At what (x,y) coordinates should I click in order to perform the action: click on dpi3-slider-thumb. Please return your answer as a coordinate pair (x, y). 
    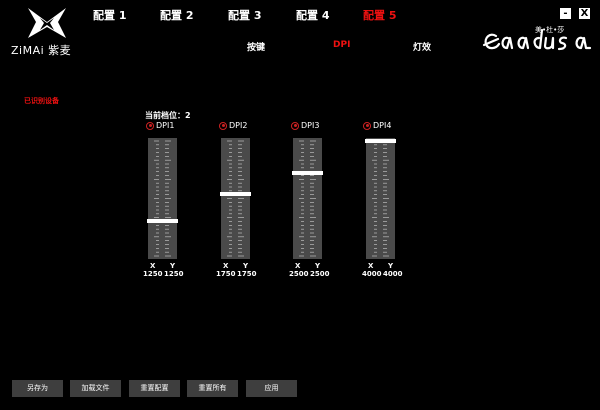
    Looking at the image, I should click on (307, 173).